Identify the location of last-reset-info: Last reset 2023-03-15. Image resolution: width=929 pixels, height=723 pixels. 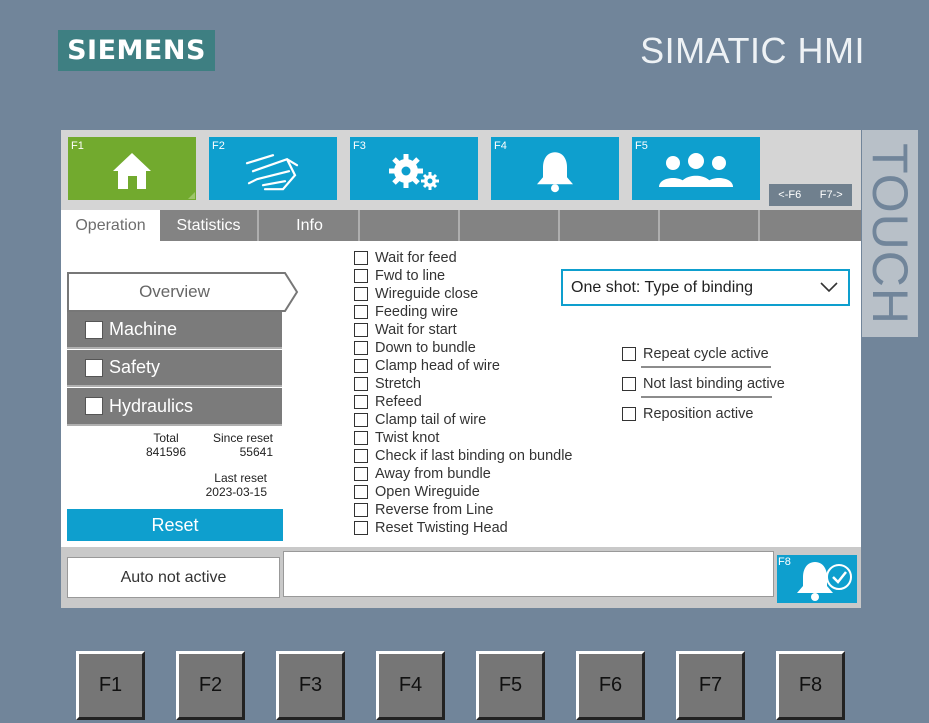
(229, 485).